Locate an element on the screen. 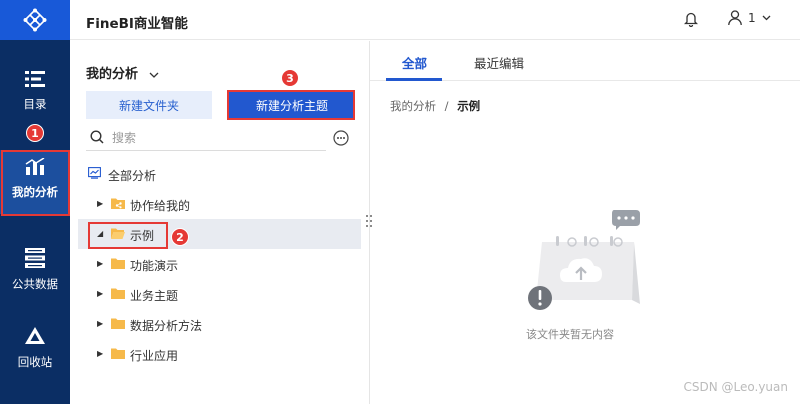 The width and height of the screenshot is (800, 404). nav-item-label: 目录 is located at coordinates (35, 104).